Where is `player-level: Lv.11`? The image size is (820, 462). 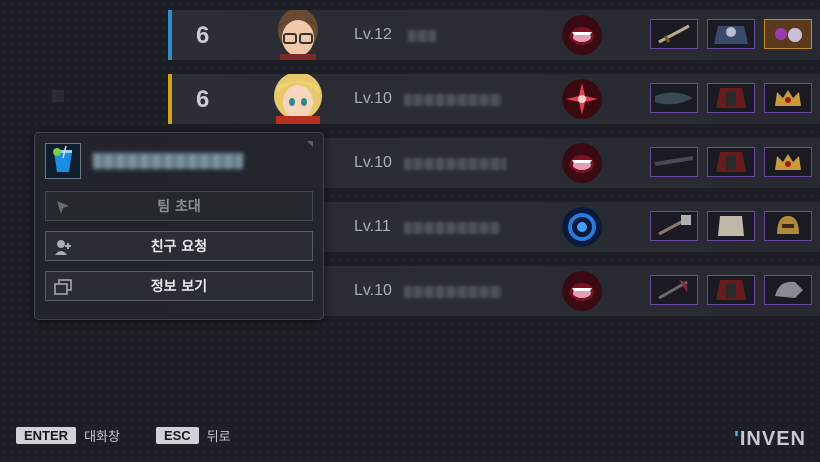
player-level: Lv.11 is located at coordinates (372, 226).